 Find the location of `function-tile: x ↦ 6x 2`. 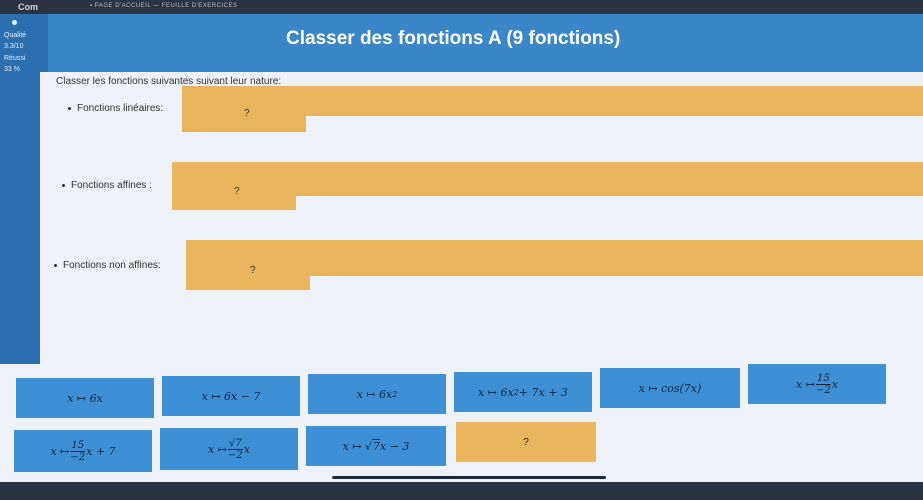

function-tile: x ↦ 6x 2 is located at coordinates (377, 394).